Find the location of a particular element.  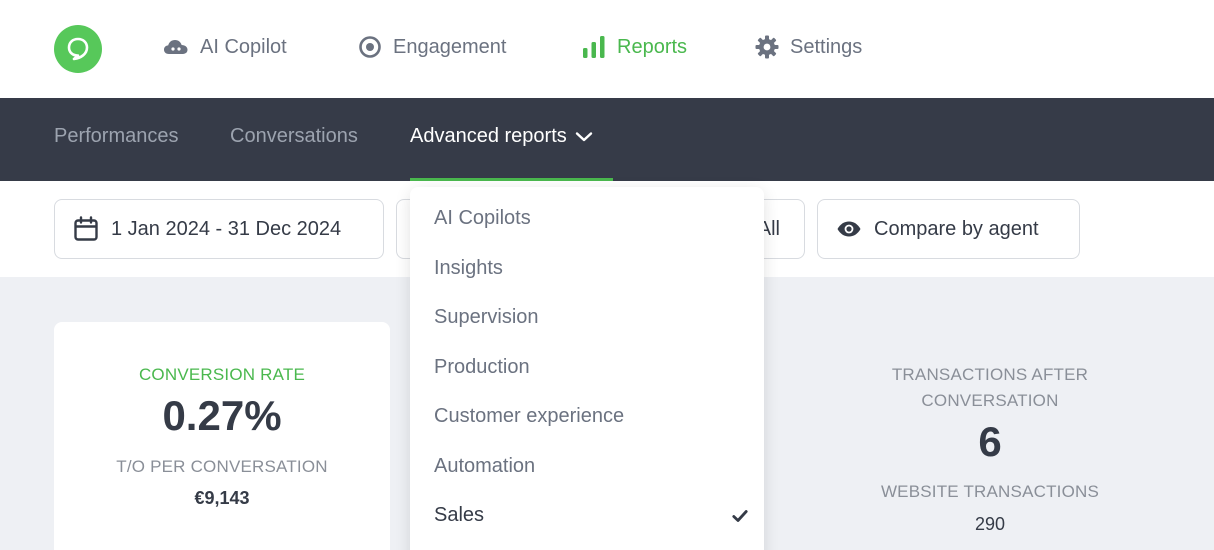

nav-settings-label: Settings is located at coordinates (826, 46).